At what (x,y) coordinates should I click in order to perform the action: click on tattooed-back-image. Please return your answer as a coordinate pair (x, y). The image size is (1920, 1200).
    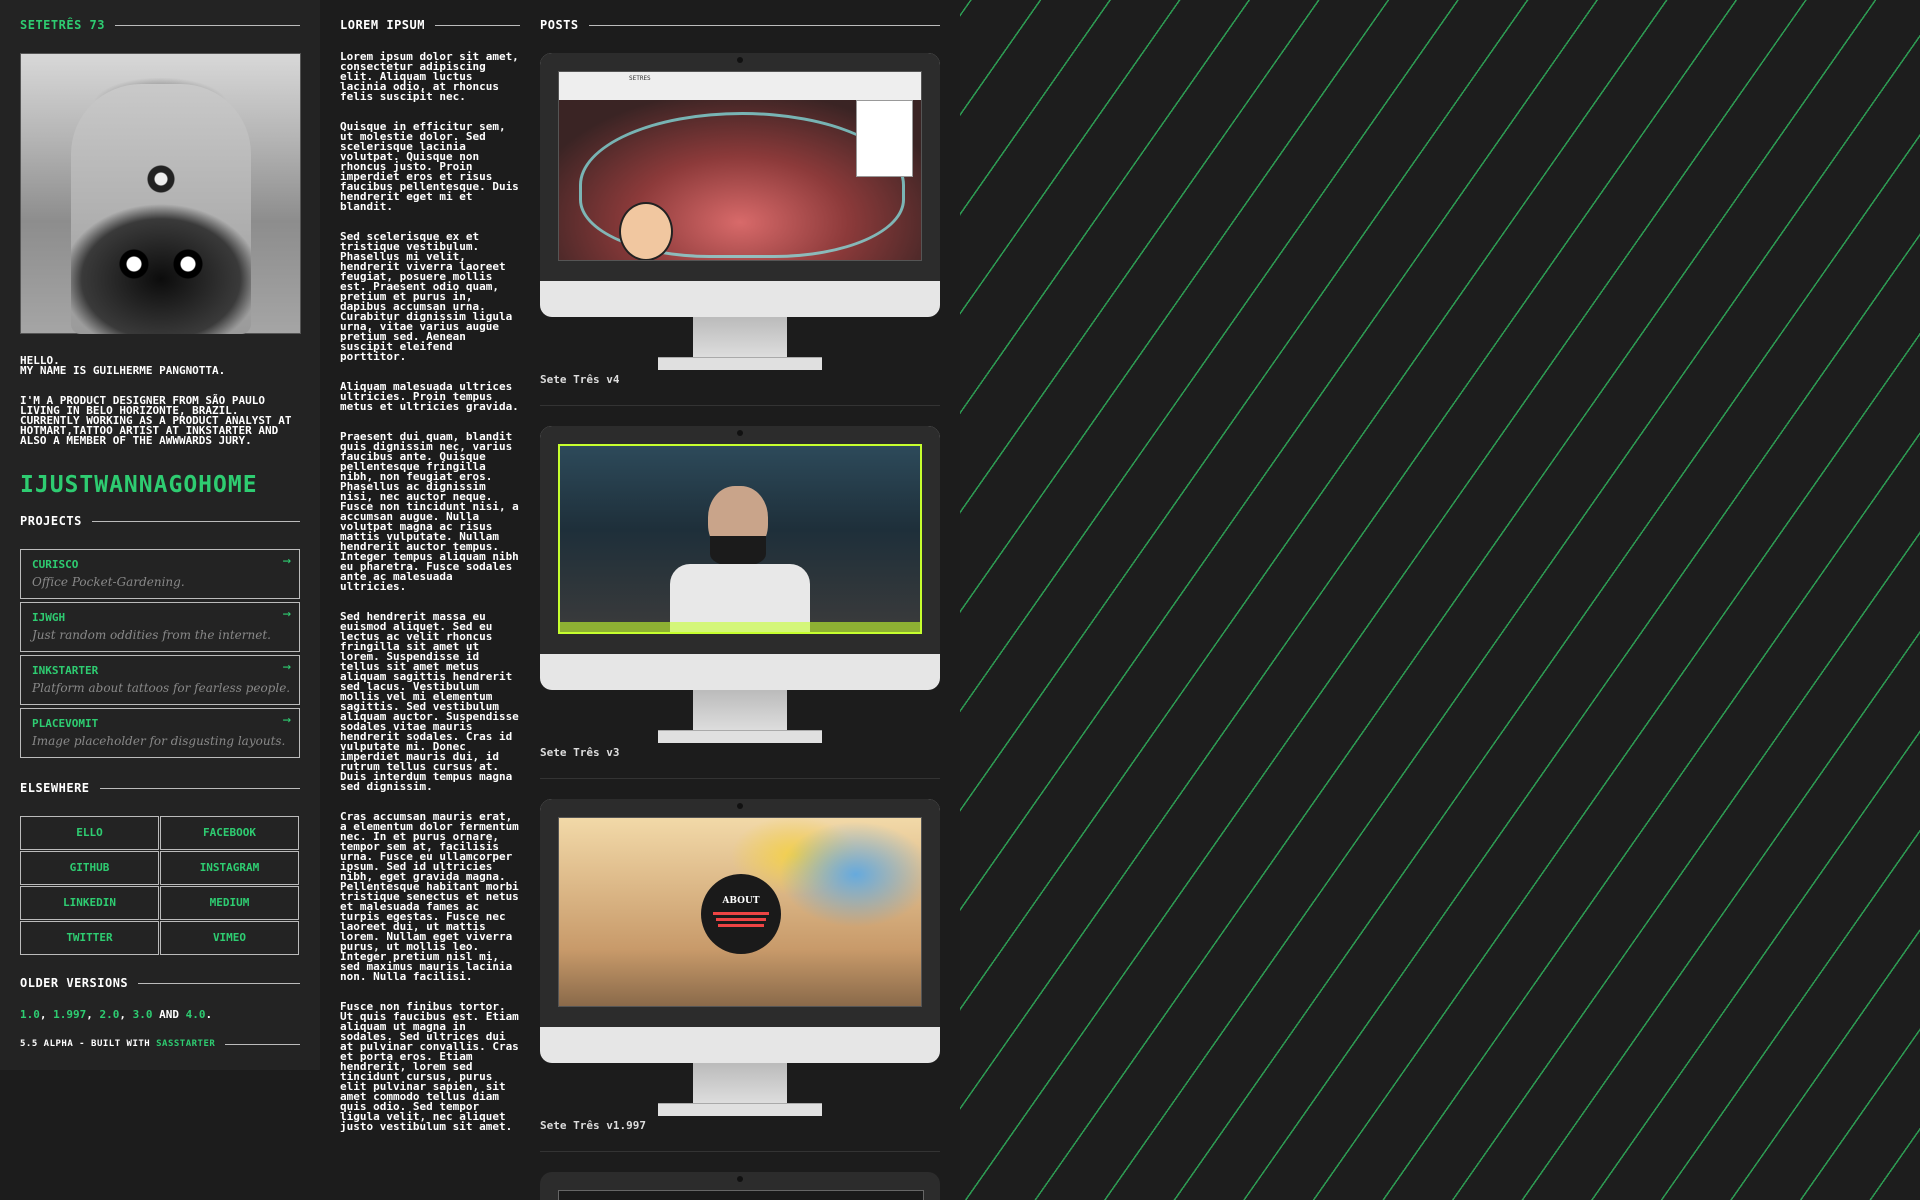
    Looking at the image, I should click on (161, 209).